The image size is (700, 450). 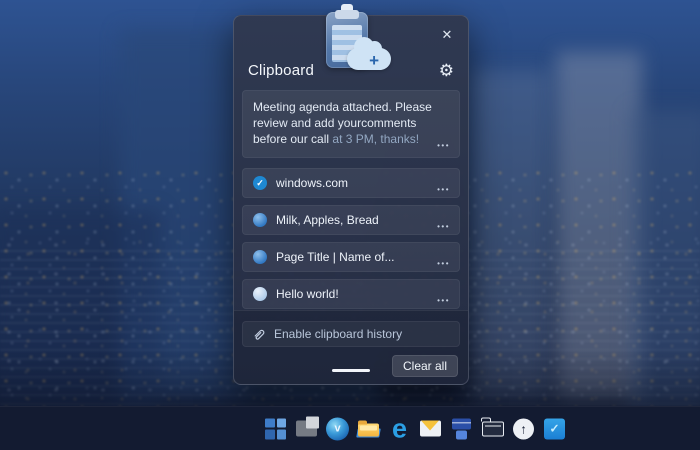 I want to click on clipboard-item-label: windows.com, so click(x=312, y=183).